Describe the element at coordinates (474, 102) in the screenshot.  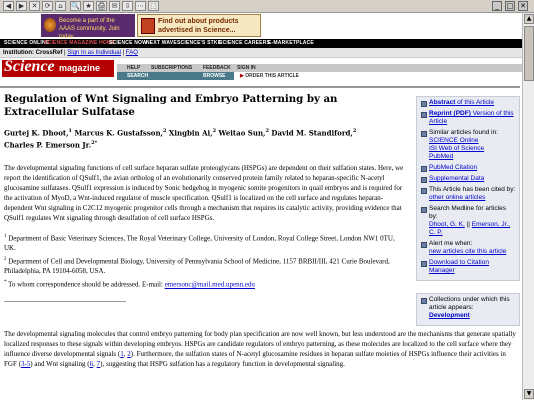
I see `abstract-link-rest: of this Article` at that location.